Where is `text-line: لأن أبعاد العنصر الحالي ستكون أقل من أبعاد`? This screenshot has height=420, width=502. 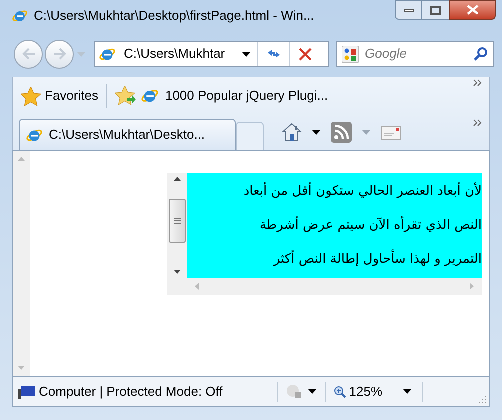
text-line: لأن أبعاد العنصر الحالي ستكون أقل من أبعاد is located at coordinates (362, 191).